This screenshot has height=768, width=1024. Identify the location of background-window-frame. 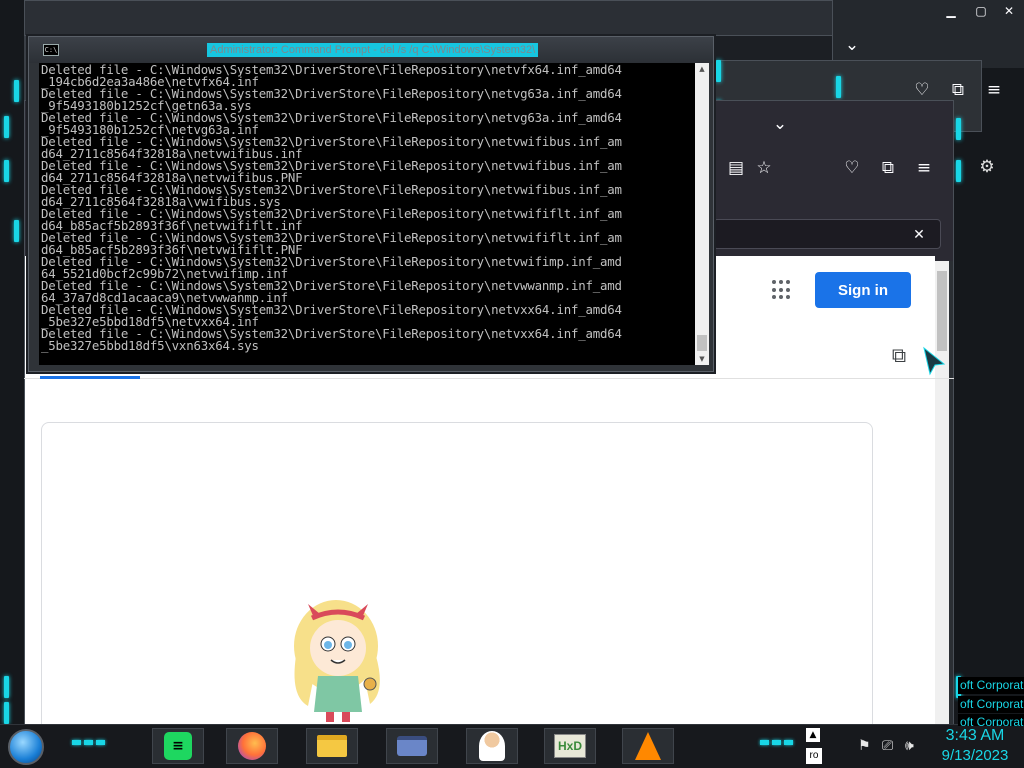
(430, 18).